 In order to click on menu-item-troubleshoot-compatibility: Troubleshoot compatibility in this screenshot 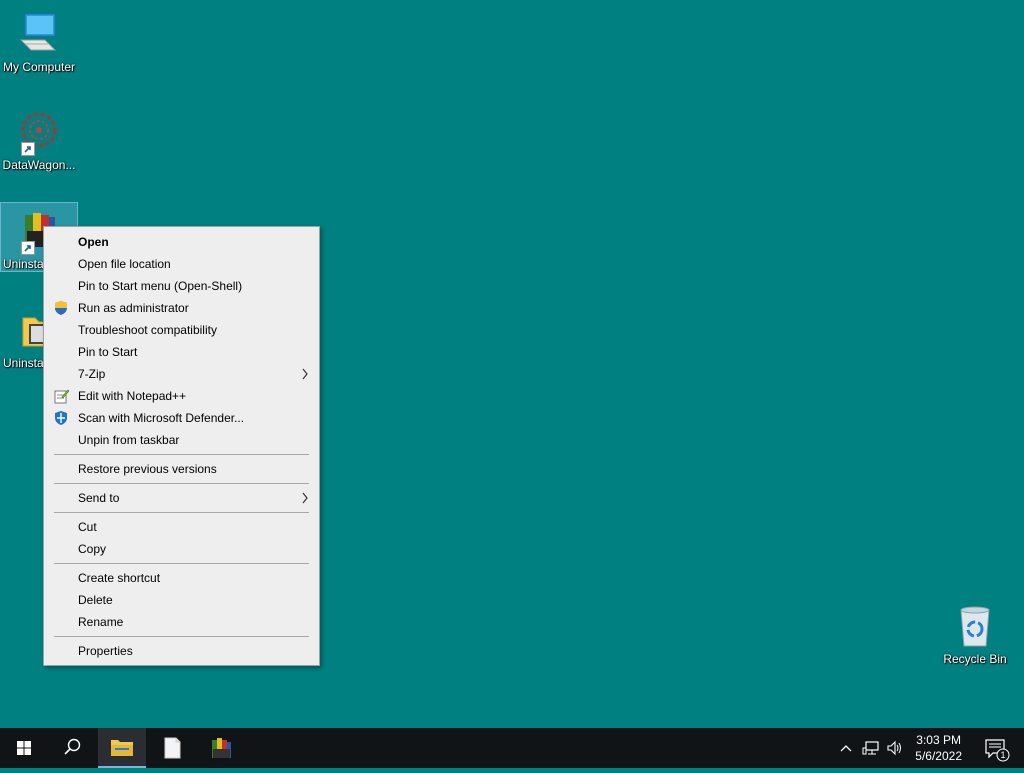, I will do `click(181, 330)`.